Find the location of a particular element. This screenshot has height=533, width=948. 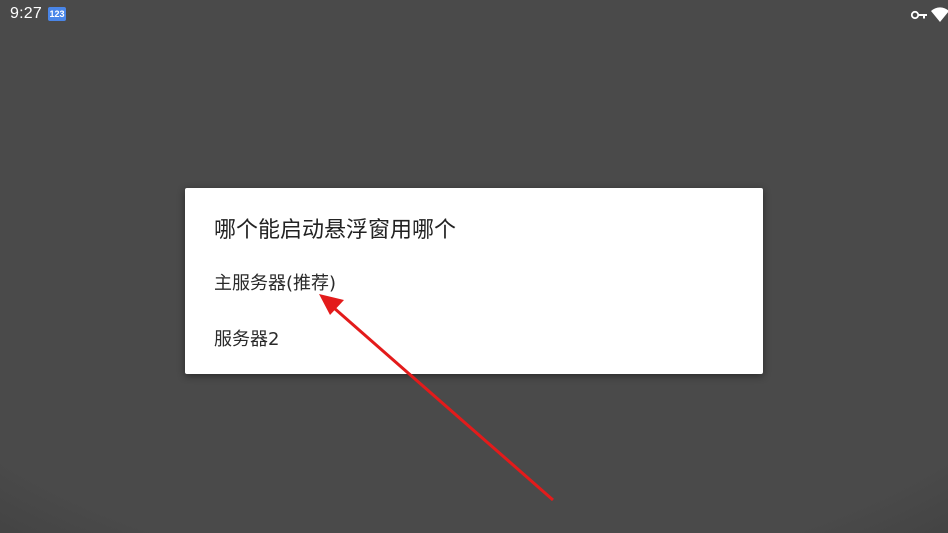

status-bar: 9:27 123 is located at coordinates (474, 15).